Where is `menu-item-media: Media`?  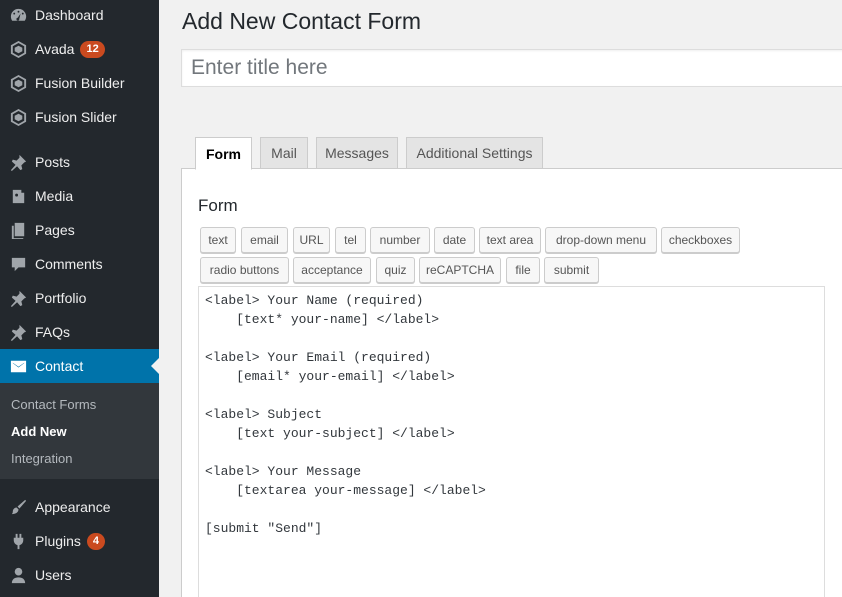
menu-item-media: Media is located at coordinates (79, 196).